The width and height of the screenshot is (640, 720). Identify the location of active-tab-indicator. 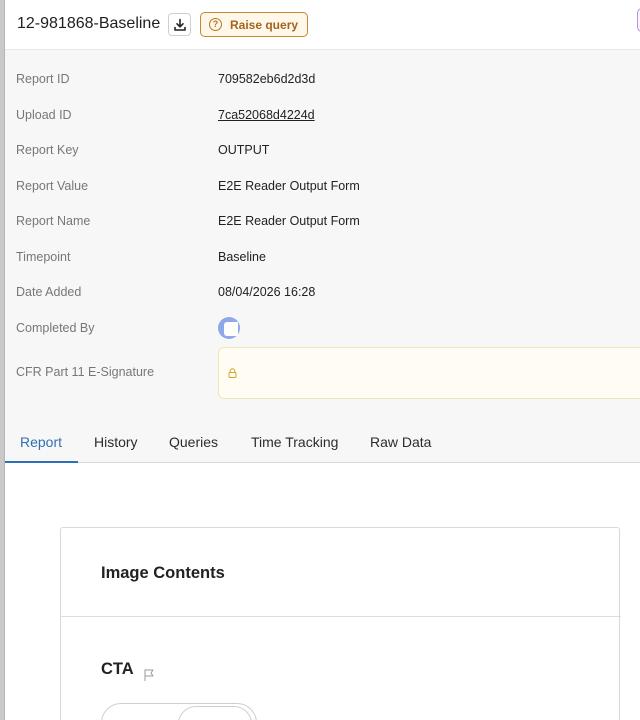
(41, 462).